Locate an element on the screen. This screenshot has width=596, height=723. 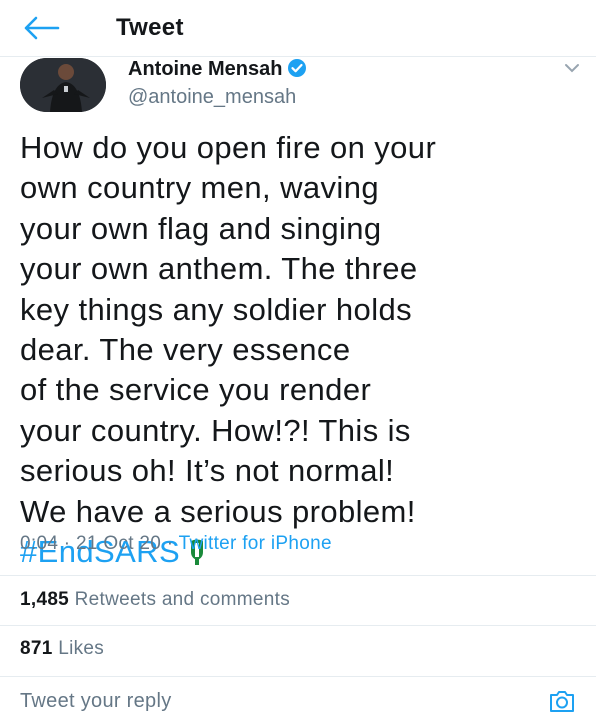
author-handle: @antoine_mensah is located at coordinates (212, 97).